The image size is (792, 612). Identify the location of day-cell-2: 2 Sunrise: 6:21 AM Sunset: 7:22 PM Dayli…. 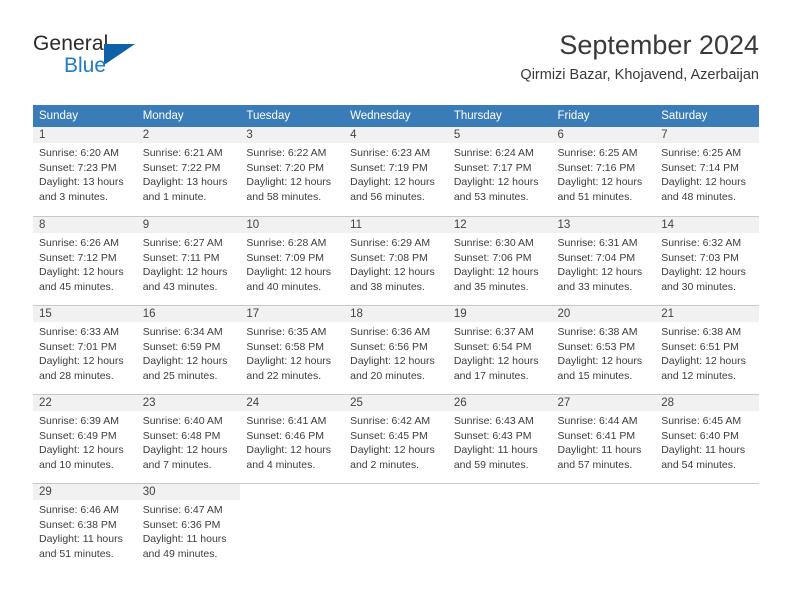
(188, 171).